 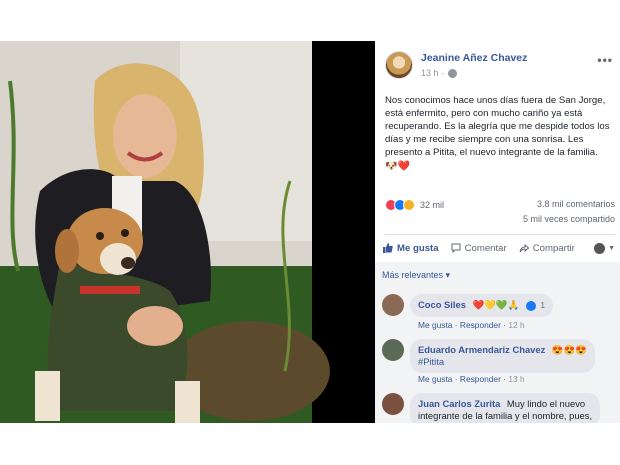 What do you see at coordinates (397, 166) in the screenshot?
I see `post-emoji: 🐶❤️` at bounding box center [397, 166].